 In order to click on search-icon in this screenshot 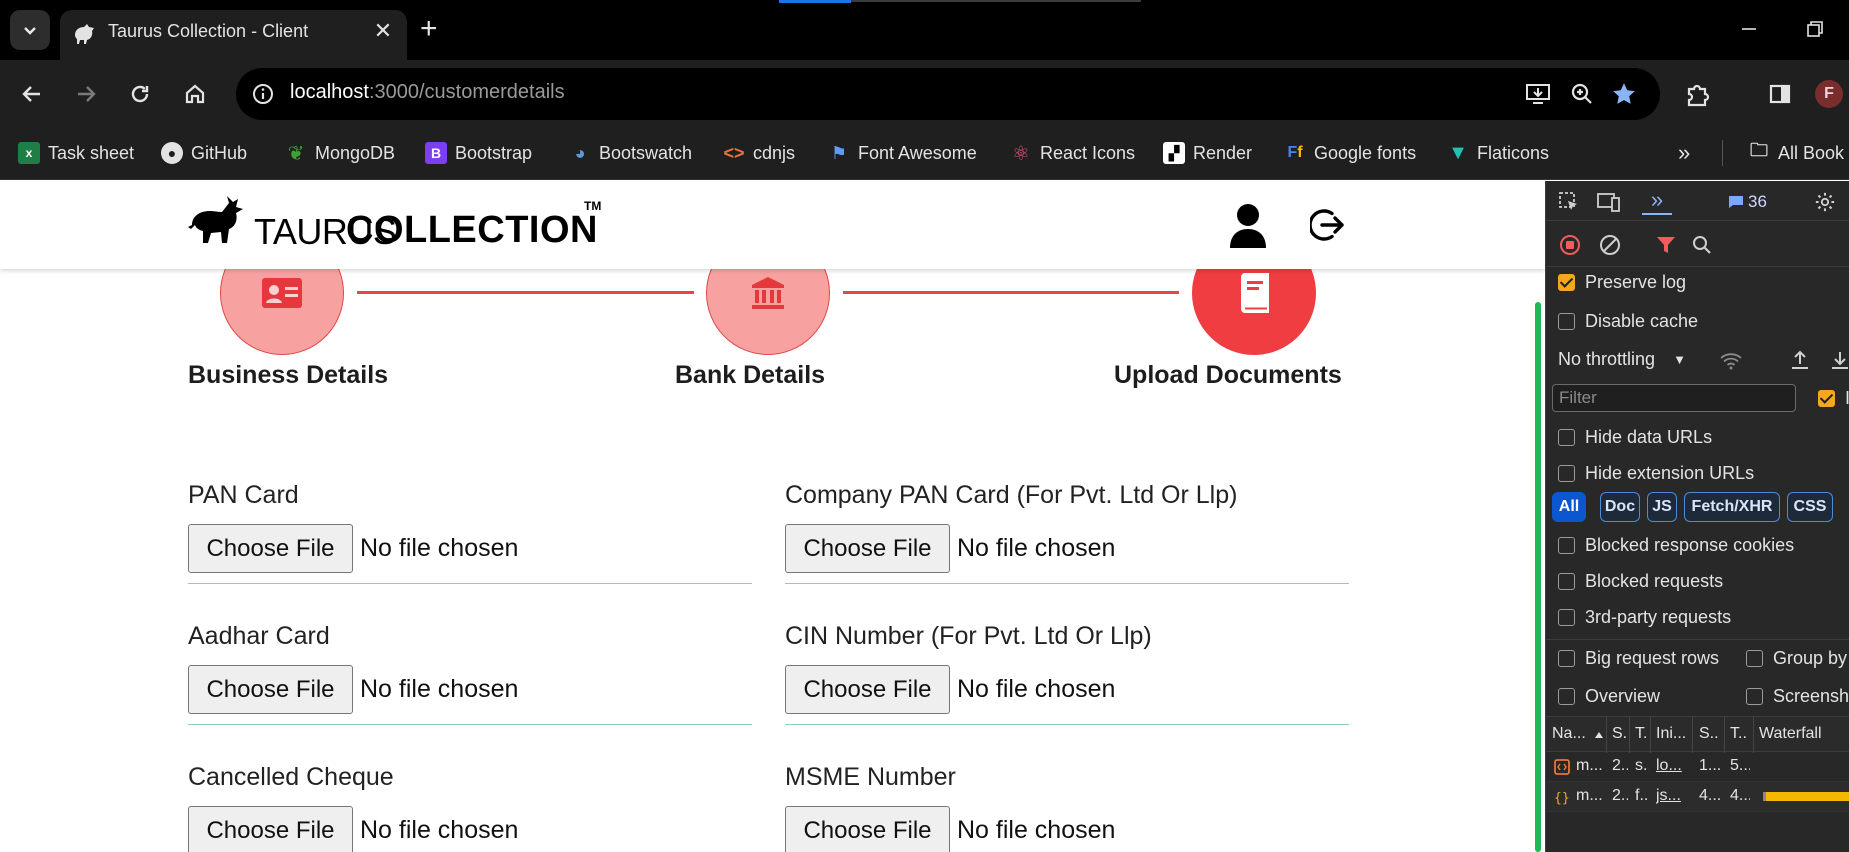, I will do `click(1702, 245)`.